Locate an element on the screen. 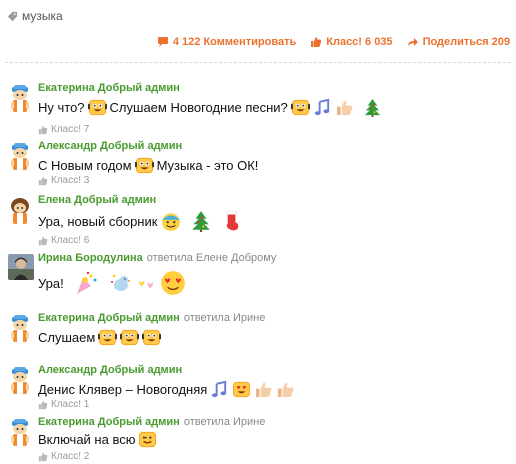  comment-header: Елена Добрый админ is located at coordinates (97, 200).